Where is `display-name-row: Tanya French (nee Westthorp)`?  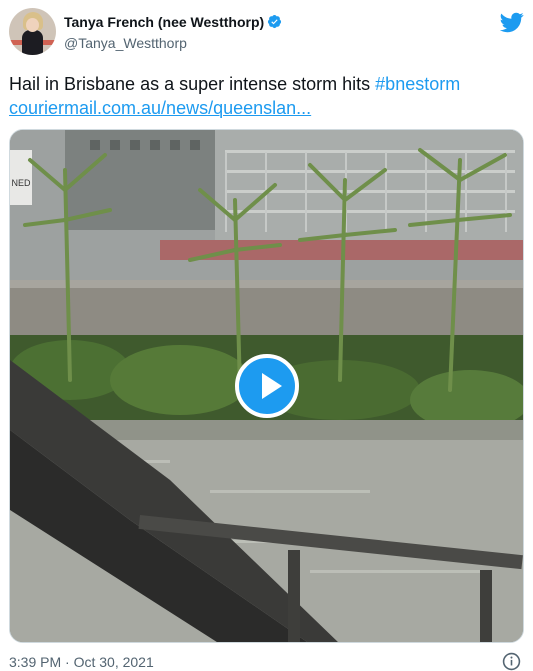
display-name-row: Tanya French (nee Westthorp) is located at coordinates (173, 22).